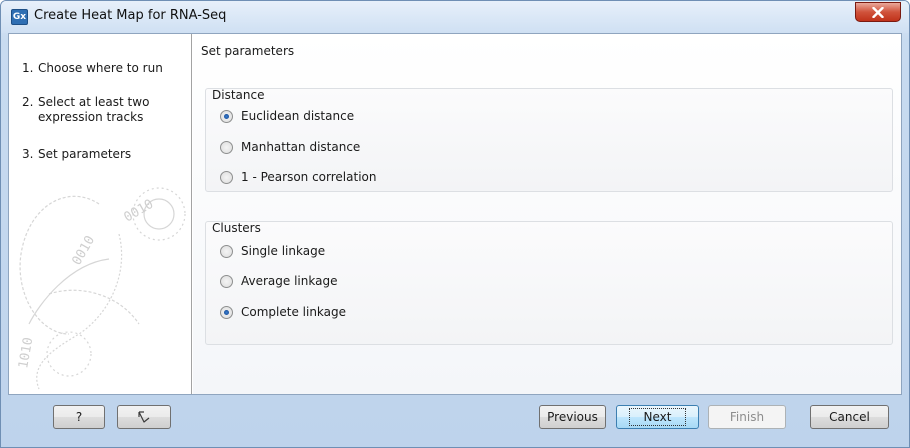  I want to click on window-title: Create Heat Map for RNA-Seq, so click(130, 15).